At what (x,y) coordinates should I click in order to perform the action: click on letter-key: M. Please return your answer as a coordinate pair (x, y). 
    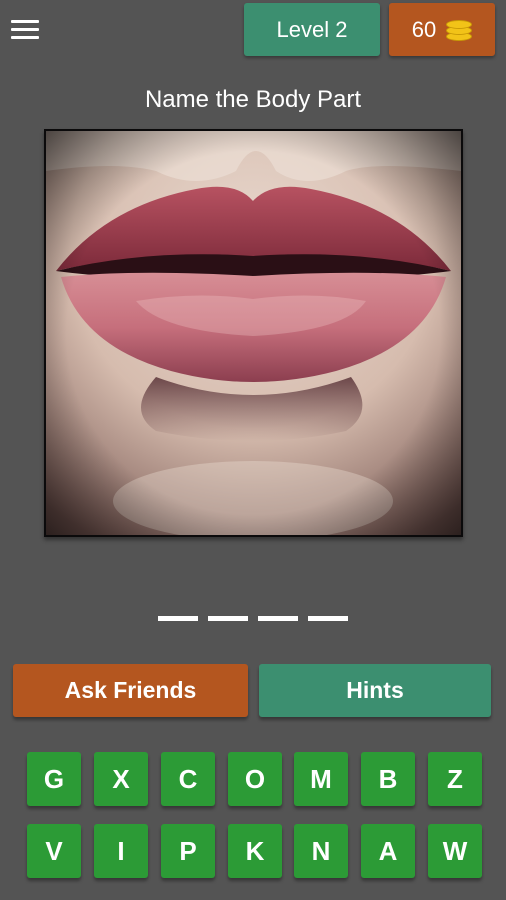
    Looking at the image, I should click on (321, 779).